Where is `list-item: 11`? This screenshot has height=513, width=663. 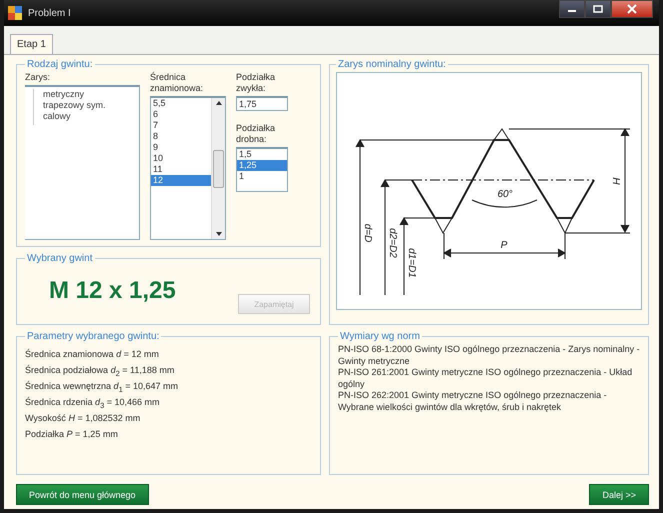 list-item: 11 is located at coordinates (181, 169).